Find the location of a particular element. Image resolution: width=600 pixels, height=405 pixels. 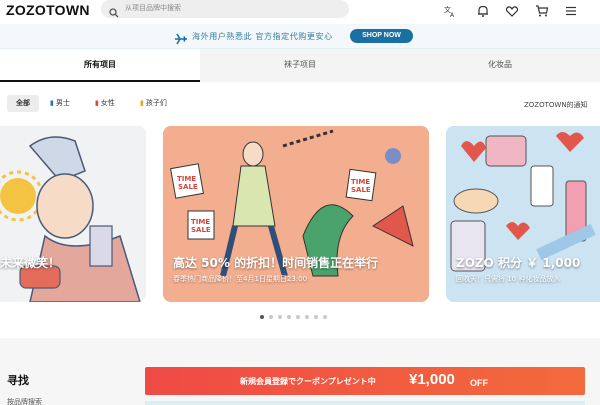

airplane-icon is located at coordinates (181, 39).